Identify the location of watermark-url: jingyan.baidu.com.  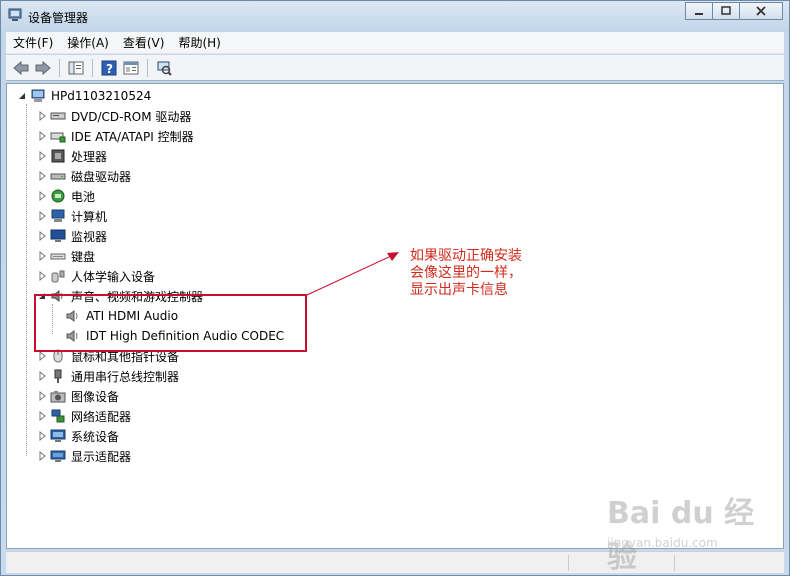
(662, 543).